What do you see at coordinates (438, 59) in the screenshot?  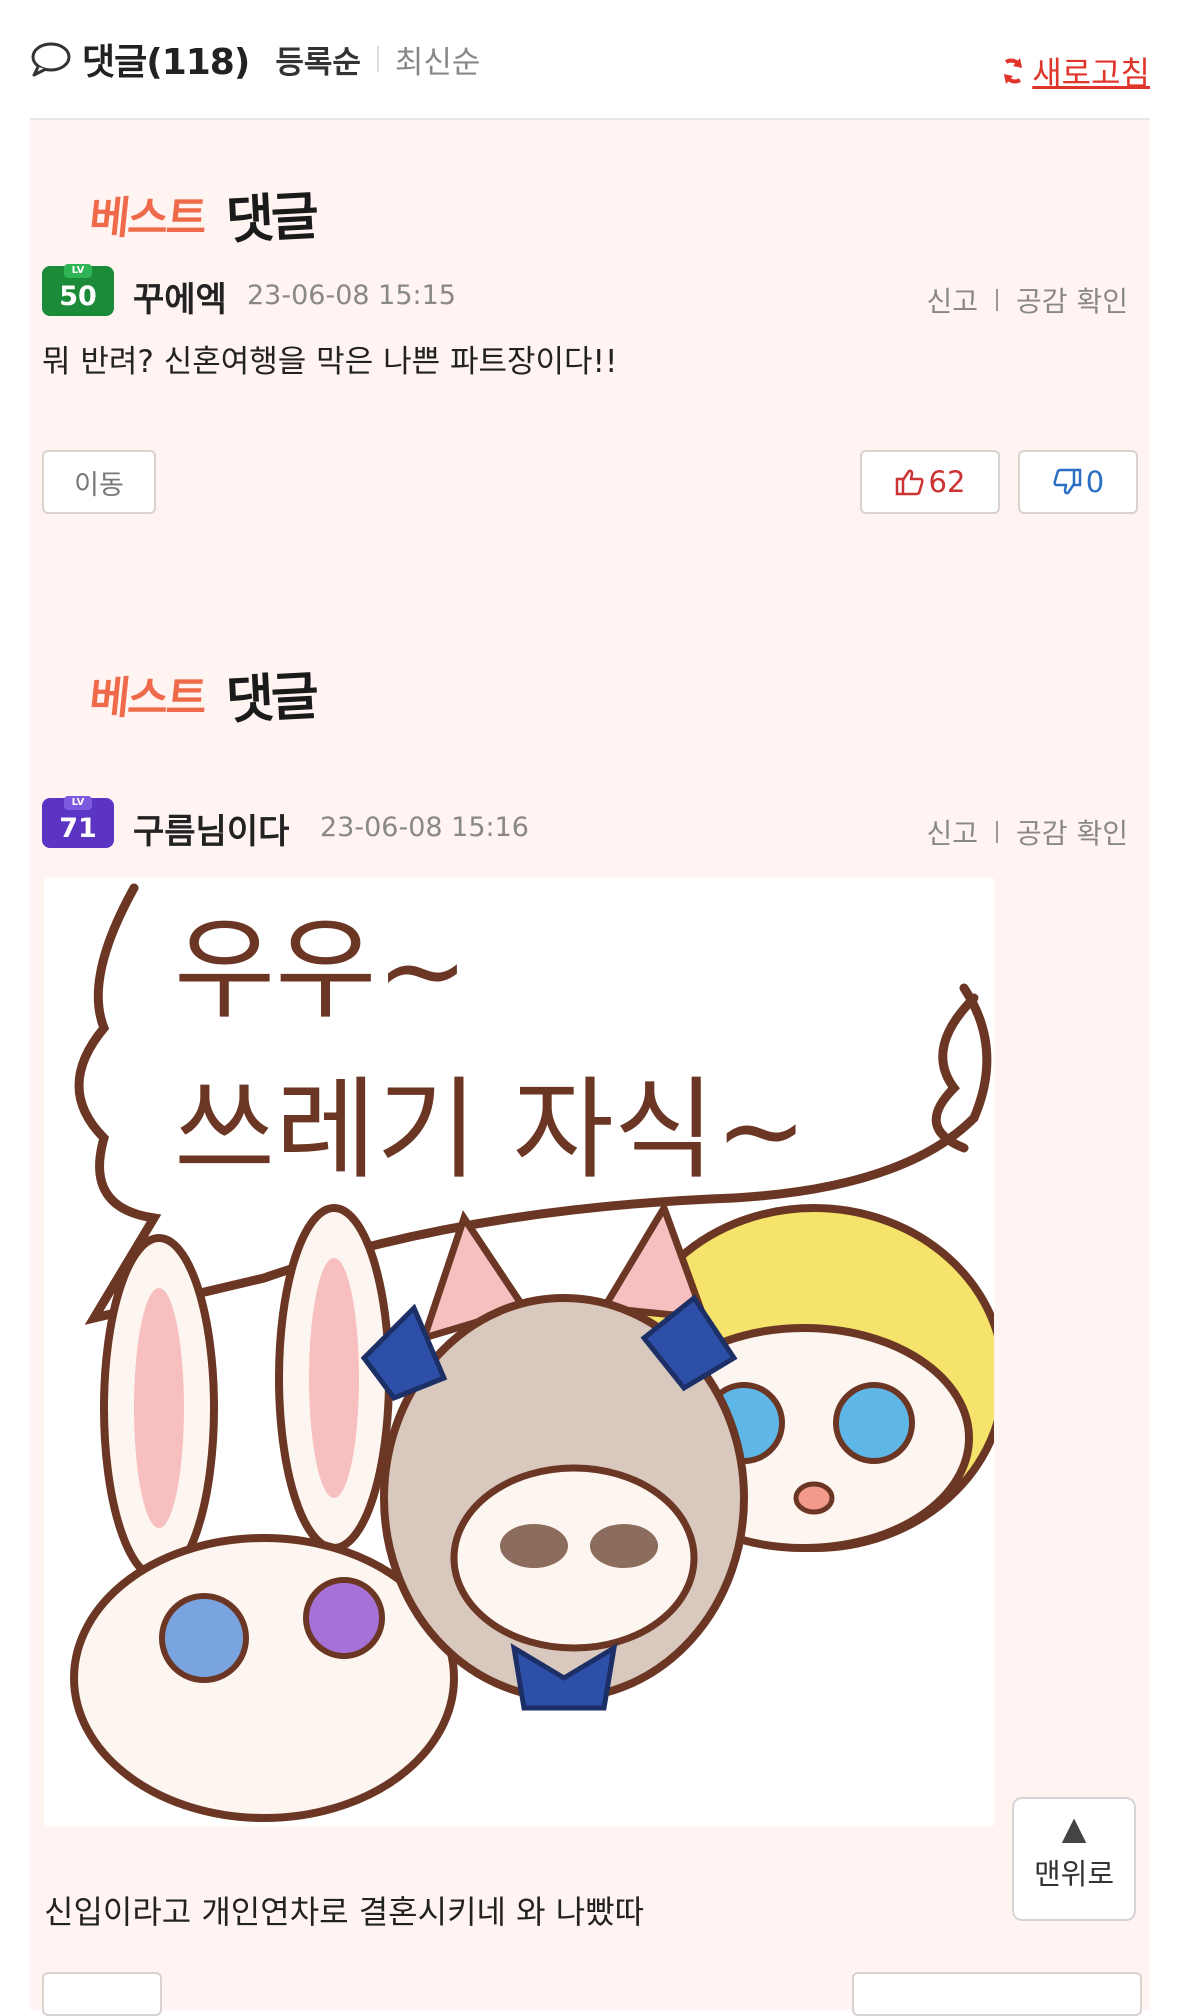 I see `sort-latest-button: 최신순` at bounding box center [438, 59].